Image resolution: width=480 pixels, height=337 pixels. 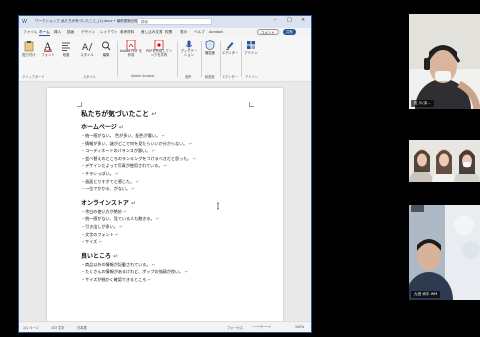 What do you see at coordinates (261, 327) in the screenshot?
I see `zoom-slider: −───┼───+` at bounding box center [261, 327].